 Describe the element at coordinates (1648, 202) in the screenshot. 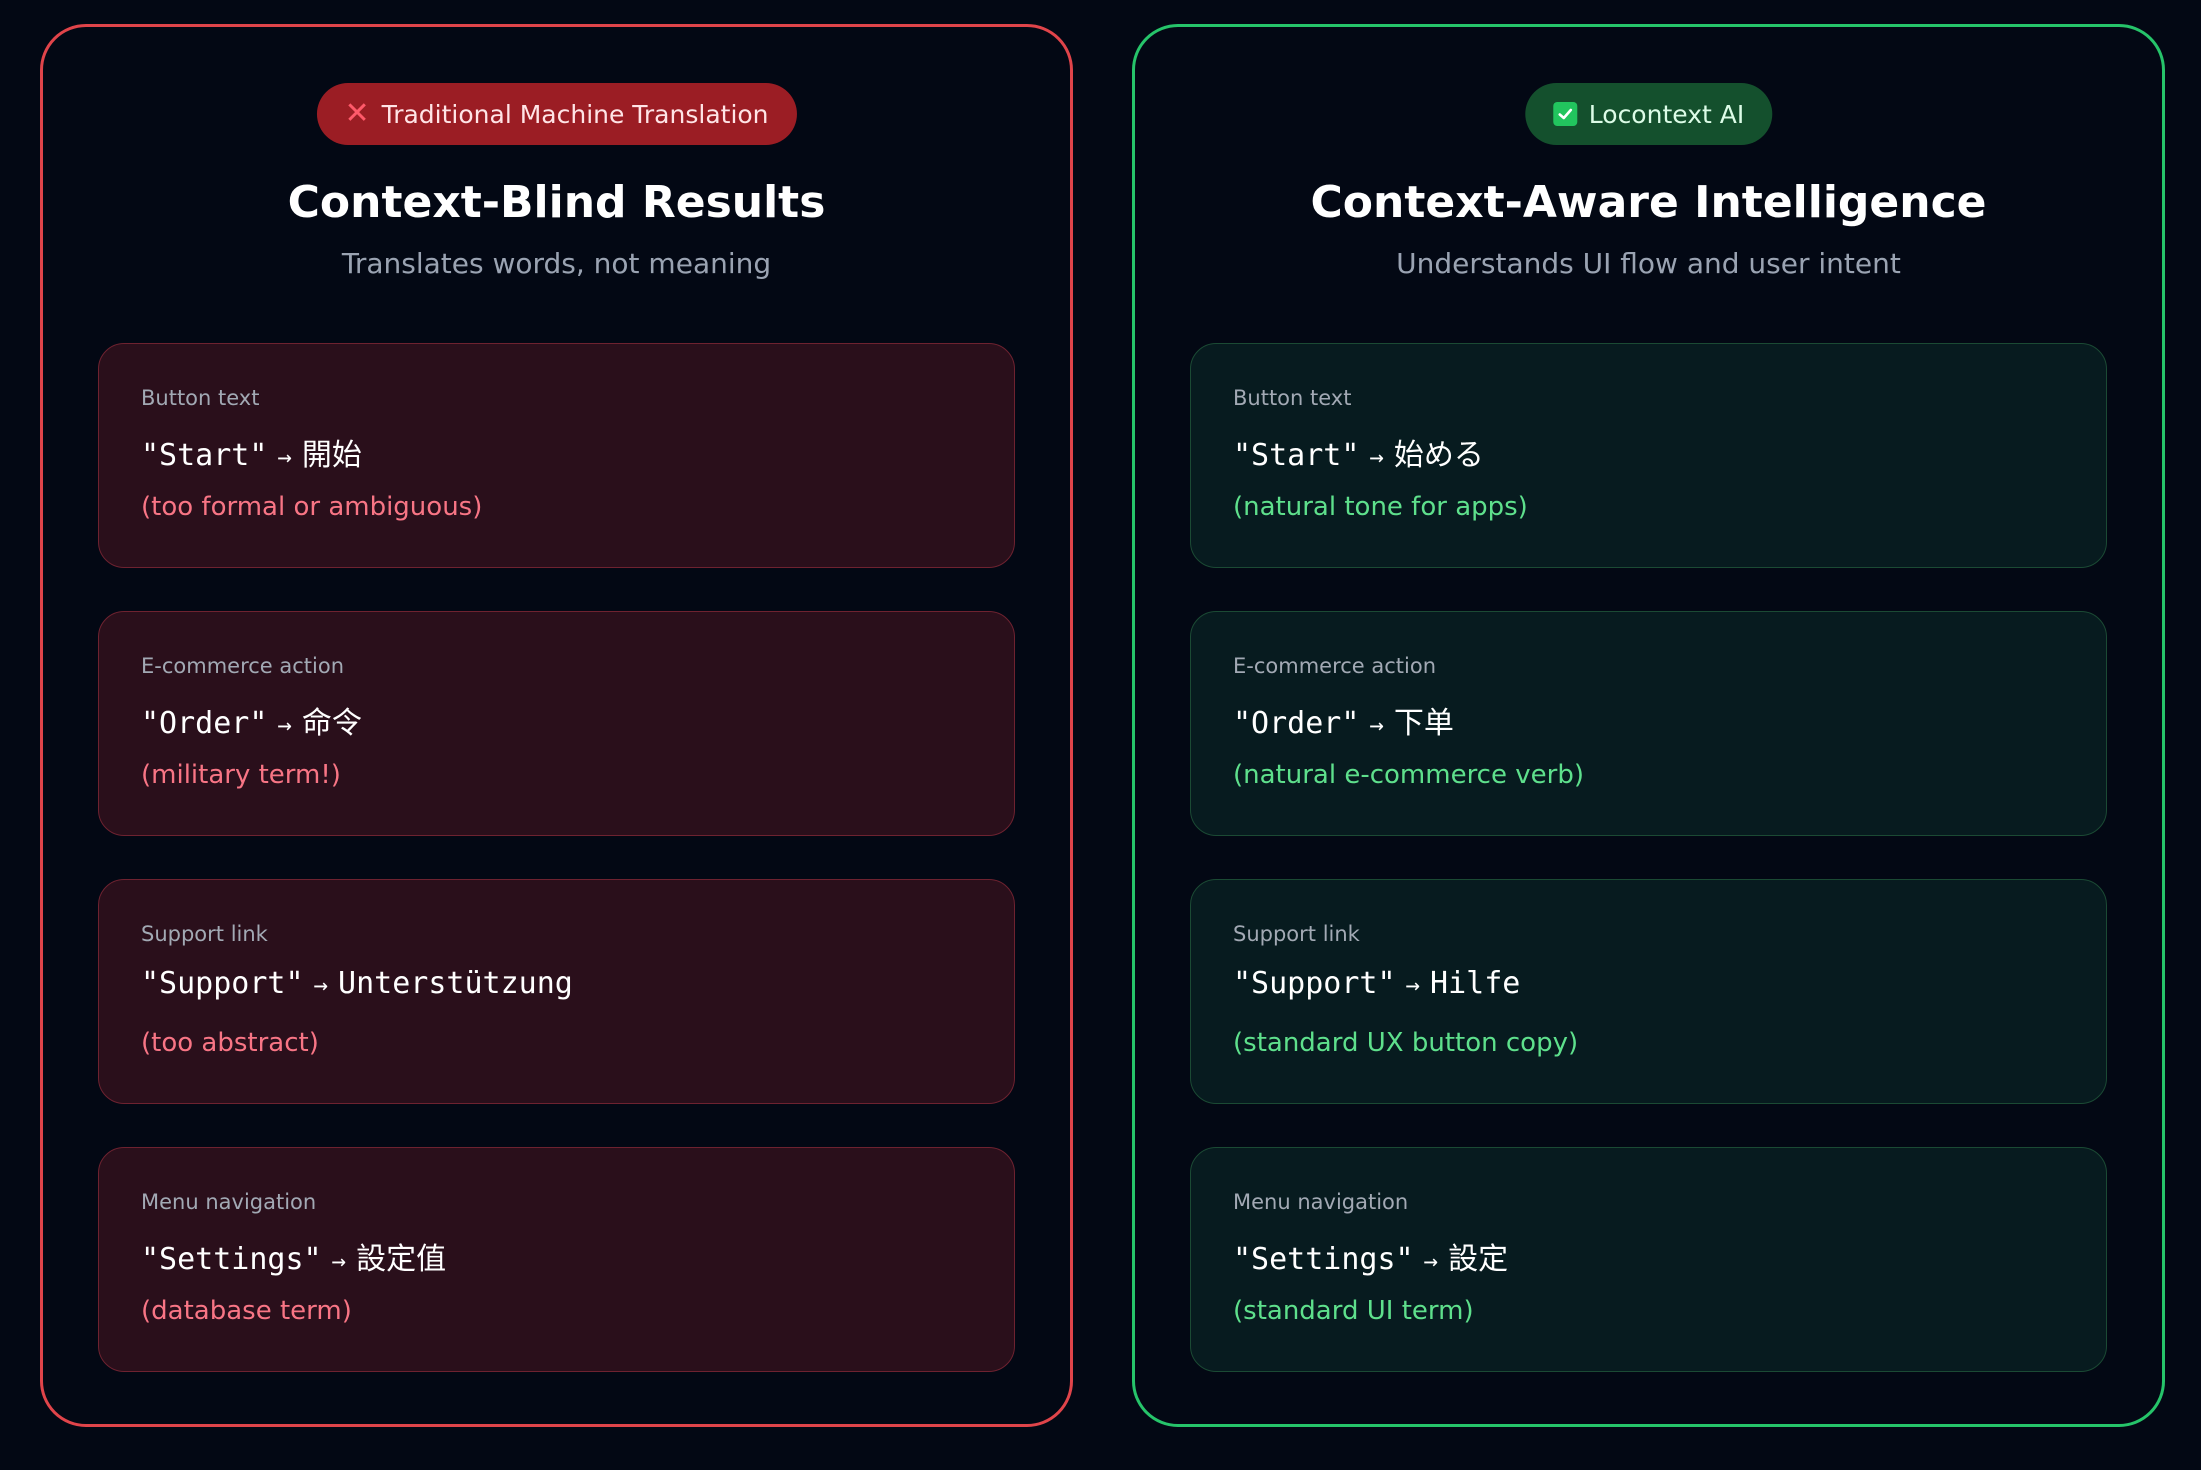

I see `locontext-ai-title: Context-Aware Intelligence` at that location.